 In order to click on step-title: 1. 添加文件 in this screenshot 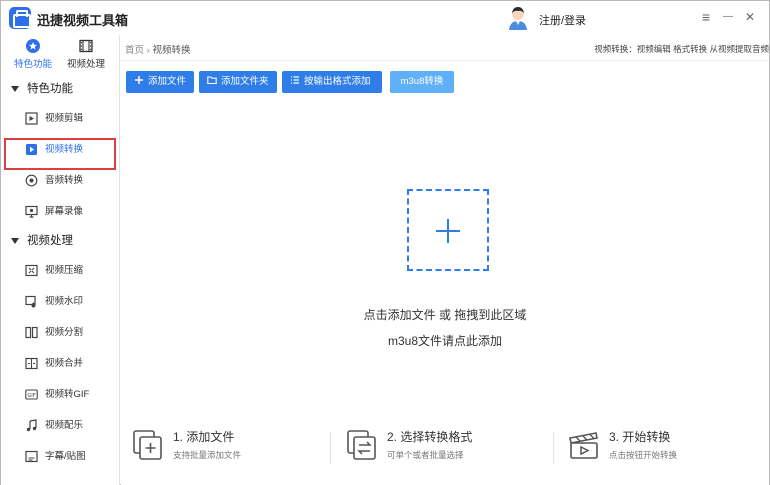, I will do `click(204, 437)`.